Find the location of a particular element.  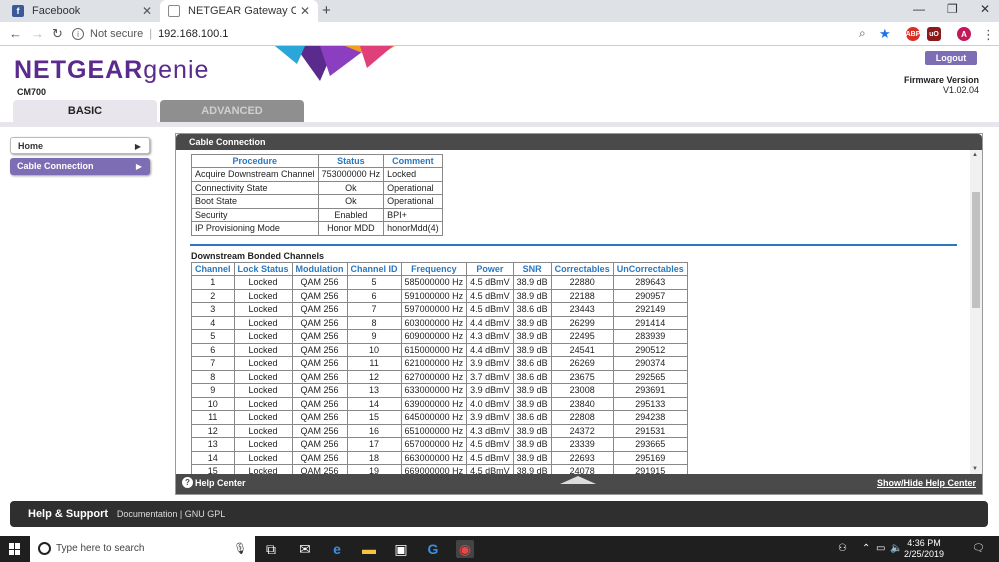

logout-button: Logout is located at coordinates (951, 58).